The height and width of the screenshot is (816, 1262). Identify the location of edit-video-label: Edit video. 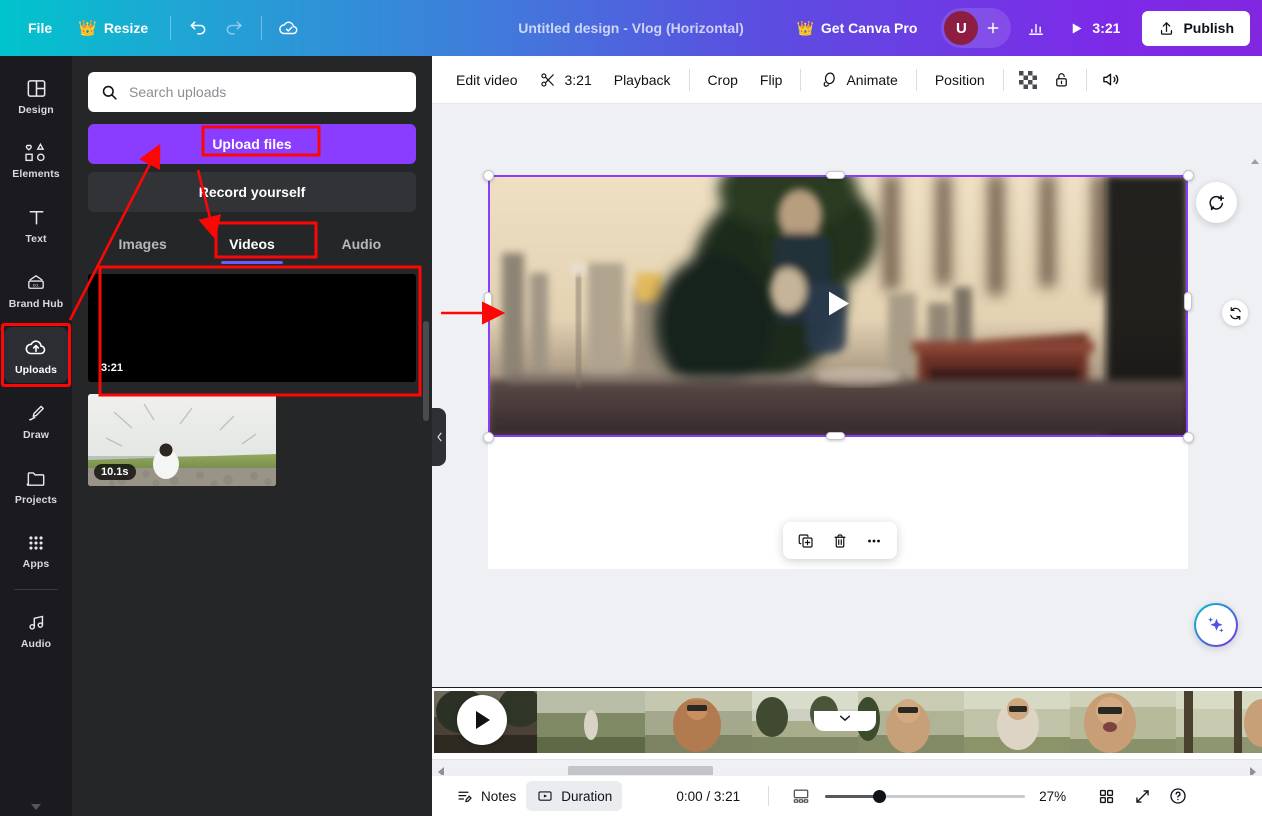
(487, 79).